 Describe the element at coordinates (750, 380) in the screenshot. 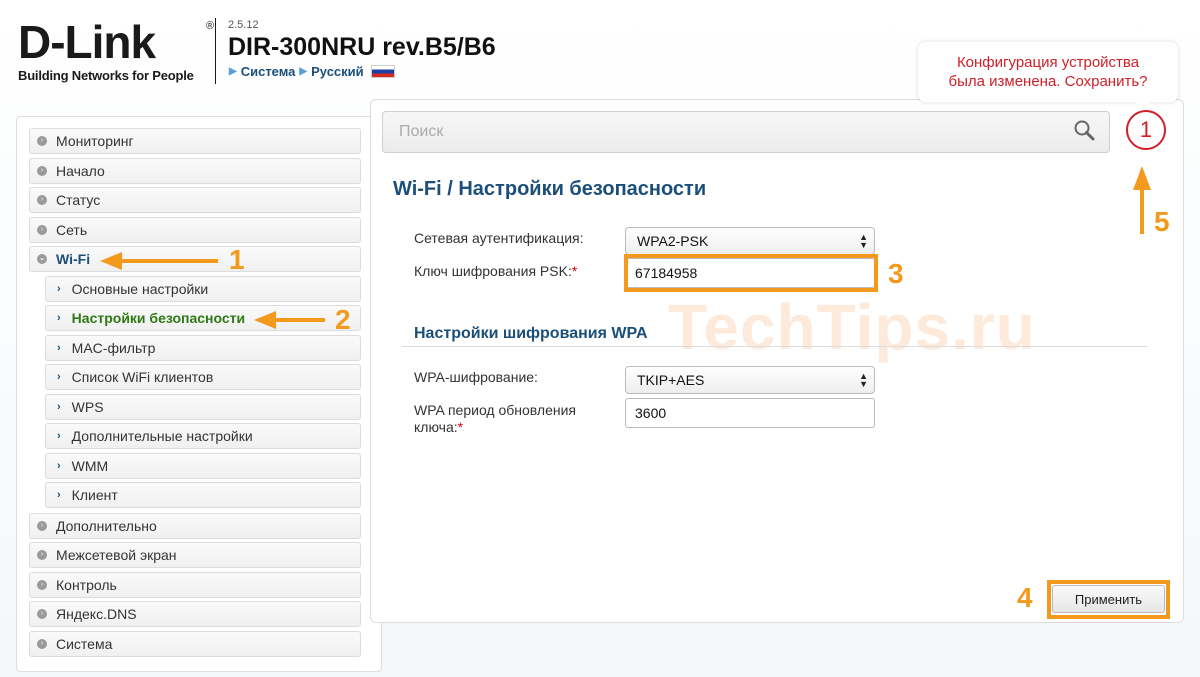

I see `wpa-enc-select: TKIP+AES ▲ ▼` at that location.